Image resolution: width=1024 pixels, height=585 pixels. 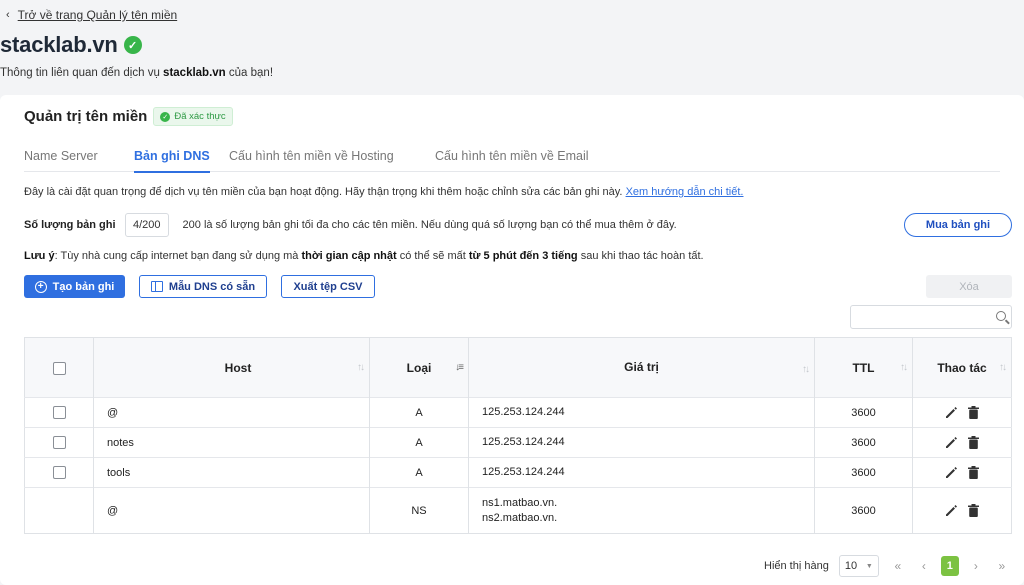 What do you see at coordinates (869, 566) in the screenshot?
I see `caret-down-icon: ▼` at bounding box center [869, 566].